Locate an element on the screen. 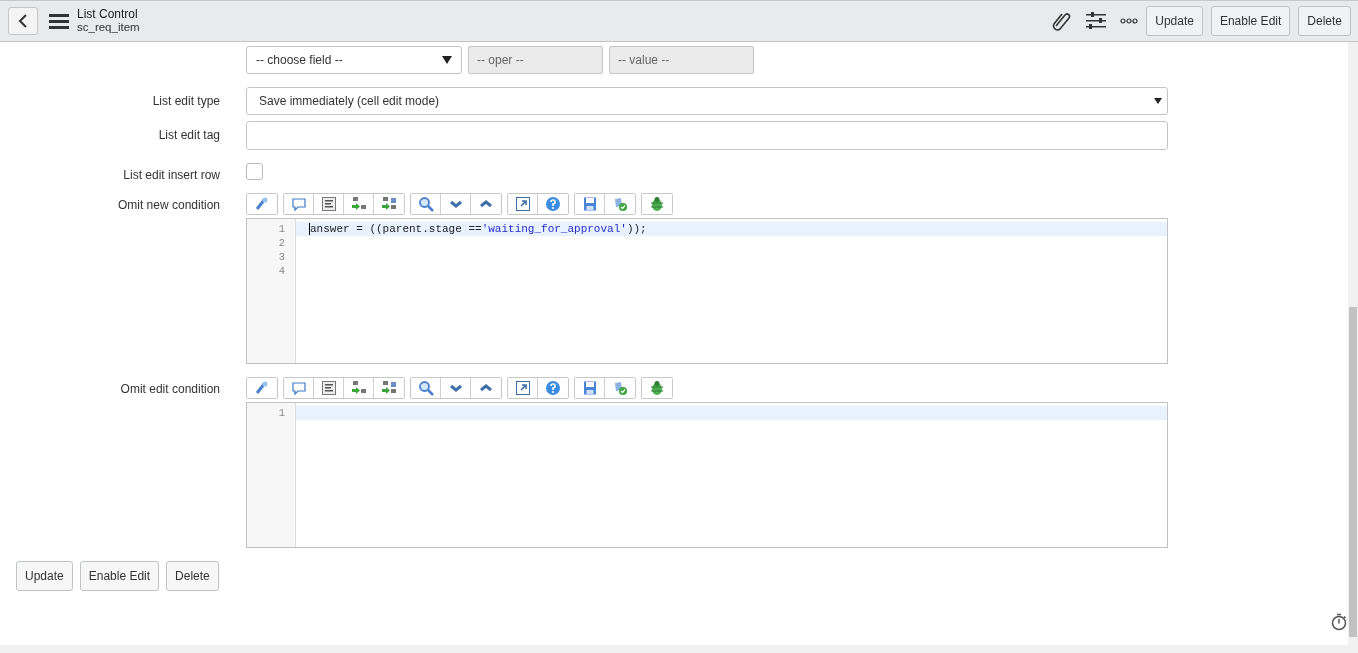 This screenshot has width=1358, height=653. line-number: 4 is located at coordinates (282, 271).